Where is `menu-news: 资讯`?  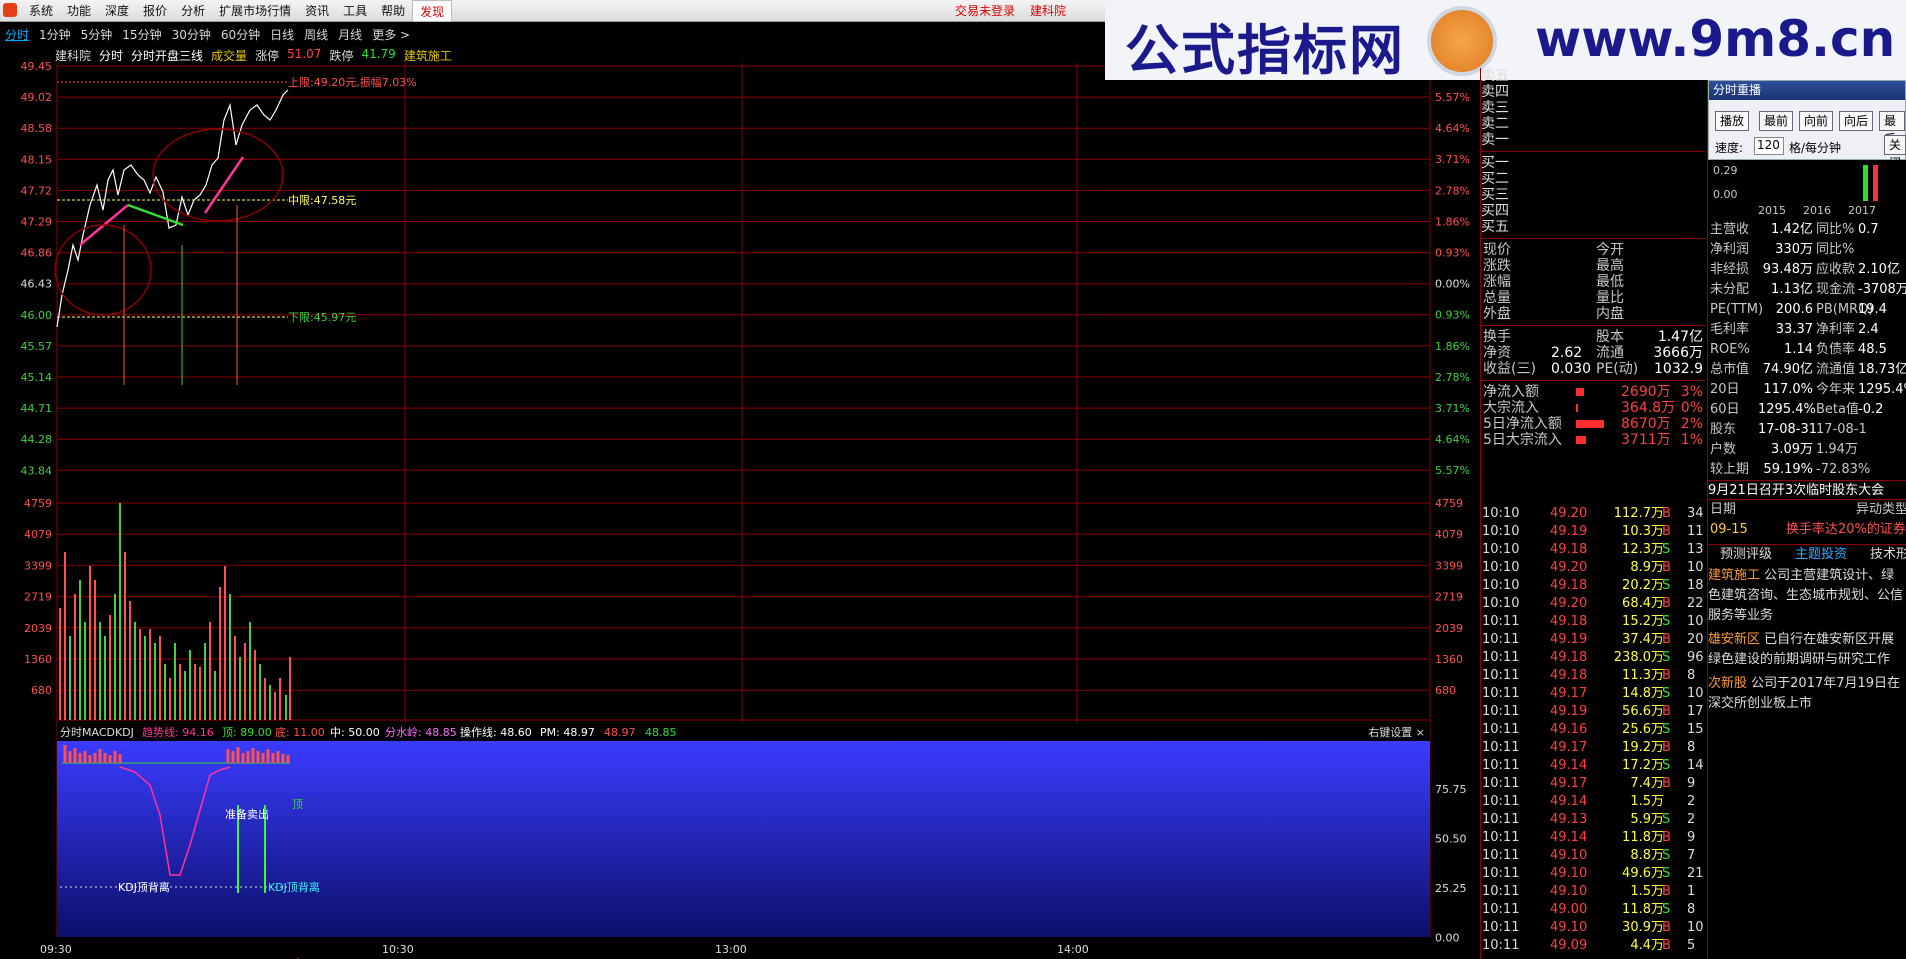 menu-news: 资讯 is located at coordinates (317, 11).